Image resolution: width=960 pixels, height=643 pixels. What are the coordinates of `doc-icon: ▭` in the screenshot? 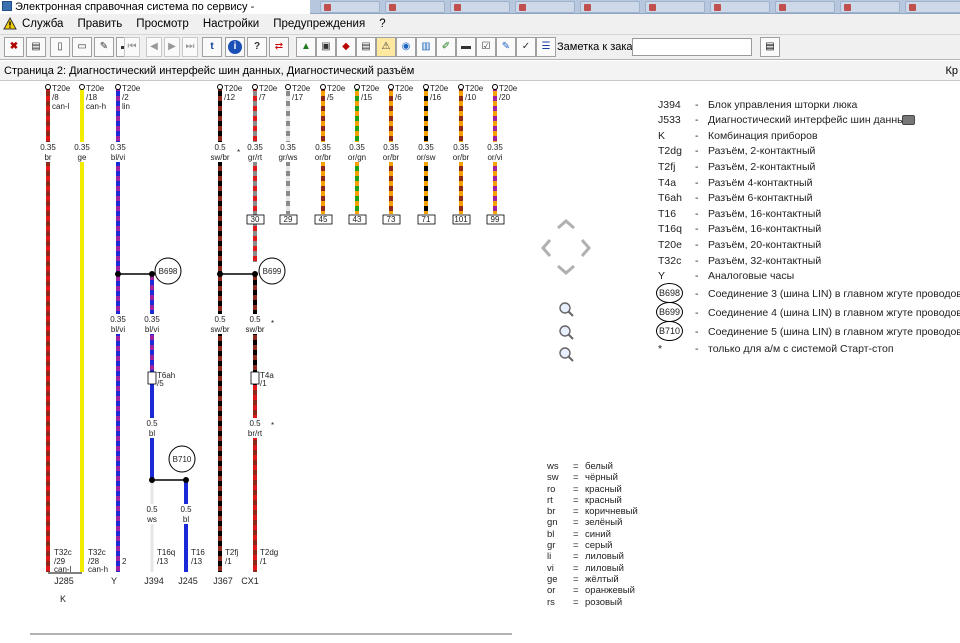 It's located at (82, 46).